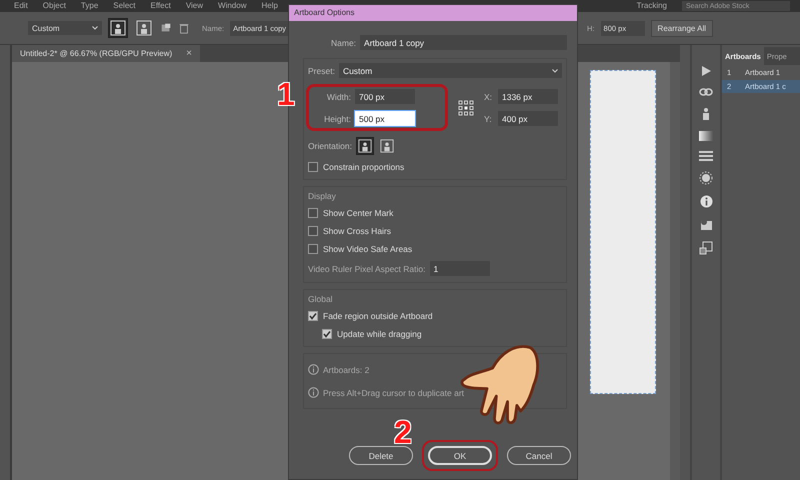 Image resolution: width=800 pixels, height=480 pixels. I want to click on ratio-label: Video Ruler Pixel Aspect Ratio:, so click(367, 269).